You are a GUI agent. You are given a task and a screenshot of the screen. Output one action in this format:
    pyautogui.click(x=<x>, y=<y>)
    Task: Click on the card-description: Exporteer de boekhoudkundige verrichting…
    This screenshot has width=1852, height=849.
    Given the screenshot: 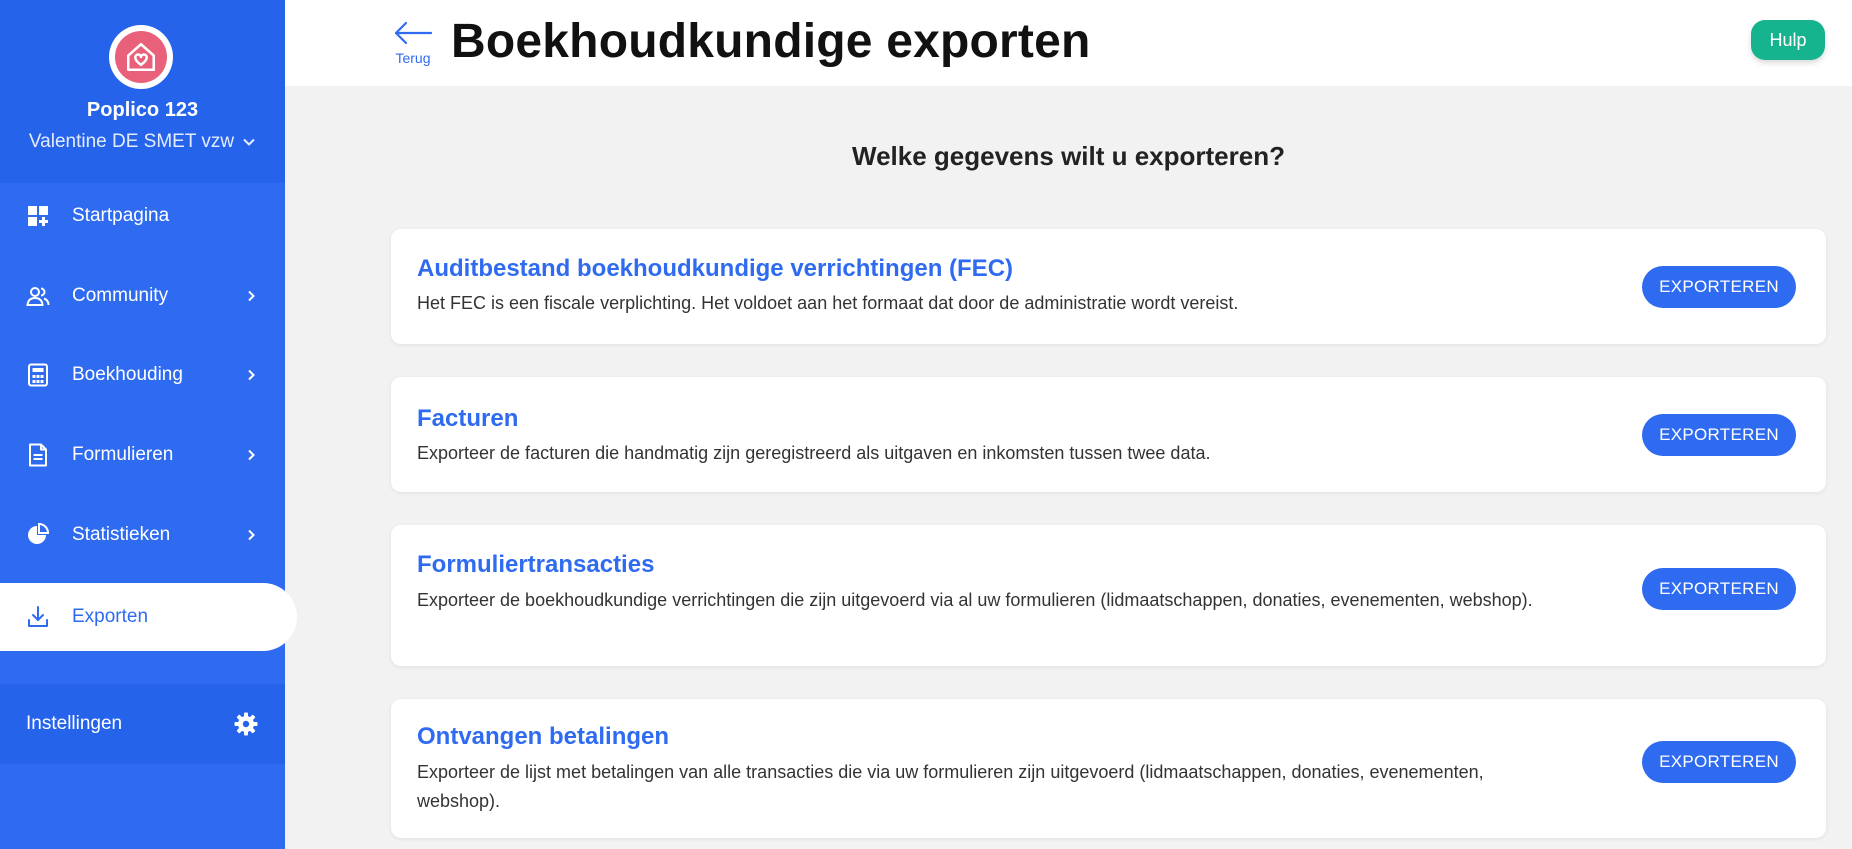 What is the action you would take?
    pyautogui.click(x=975, y=600)
    